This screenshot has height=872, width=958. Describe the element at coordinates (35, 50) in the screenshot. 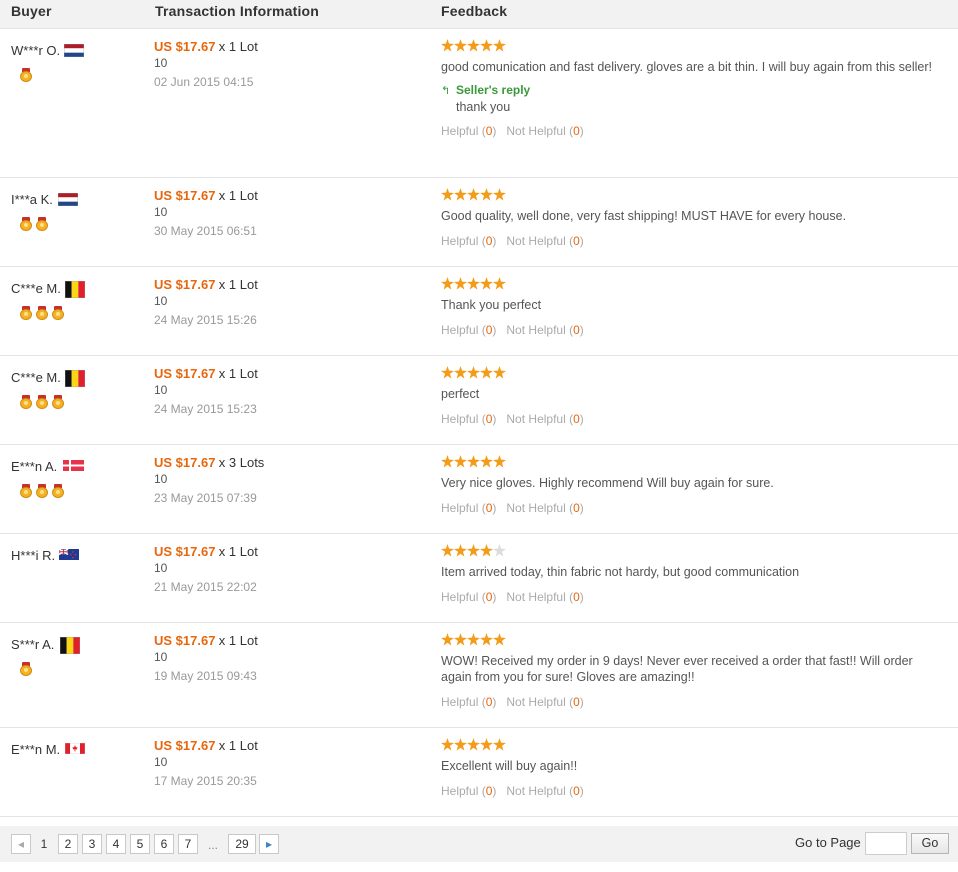

I see `buyer-name: W***r O.` at that location.